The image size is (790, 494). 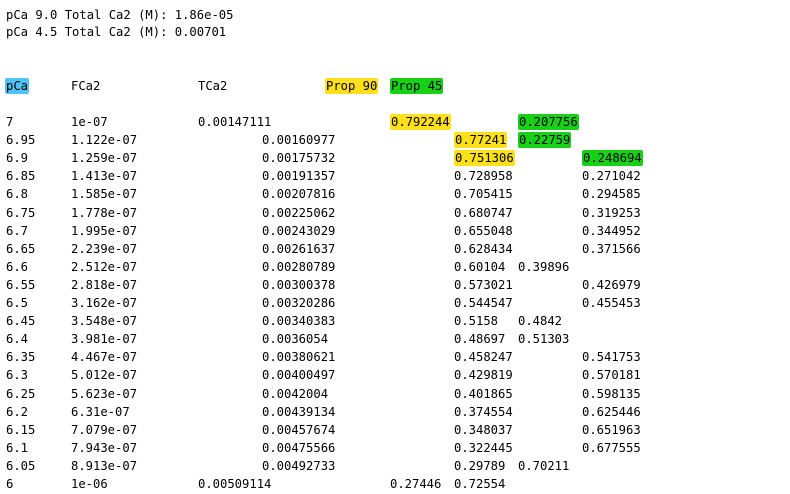 What do you see at coordinates (17, 448) in the screenshot?
I see `cell-pca: 6.1` at bounding box center [17, 448].